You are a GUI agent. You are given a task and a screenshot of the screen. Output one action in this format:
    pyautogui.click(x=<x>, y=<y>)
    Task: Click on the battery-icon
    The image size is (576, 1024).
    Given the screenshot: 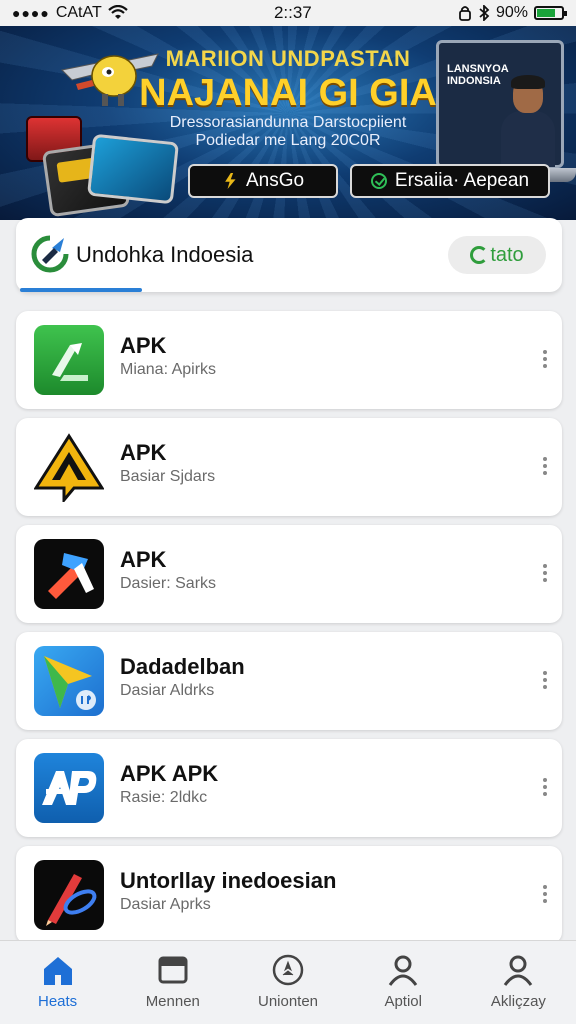 What is the action you would take?
    pyautogui.click(x=550, y=13)
    